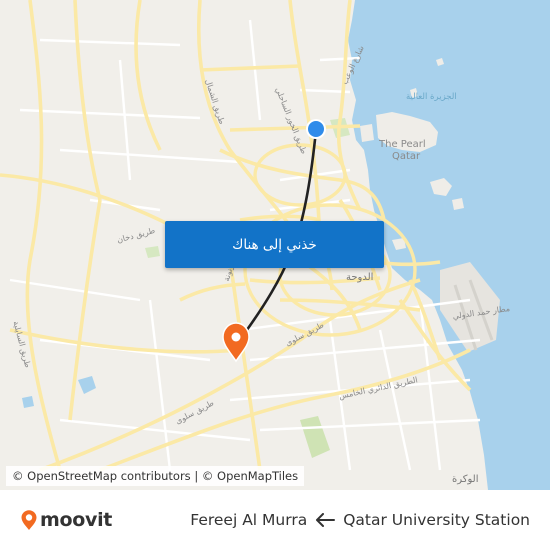 Image resolution: width=550 pixels, height=550 pixels. What do you see at coordinates (465, 479) in the screenshot?
I see `map-label-wakra: الوكرة` at bounding box center [465, 479].